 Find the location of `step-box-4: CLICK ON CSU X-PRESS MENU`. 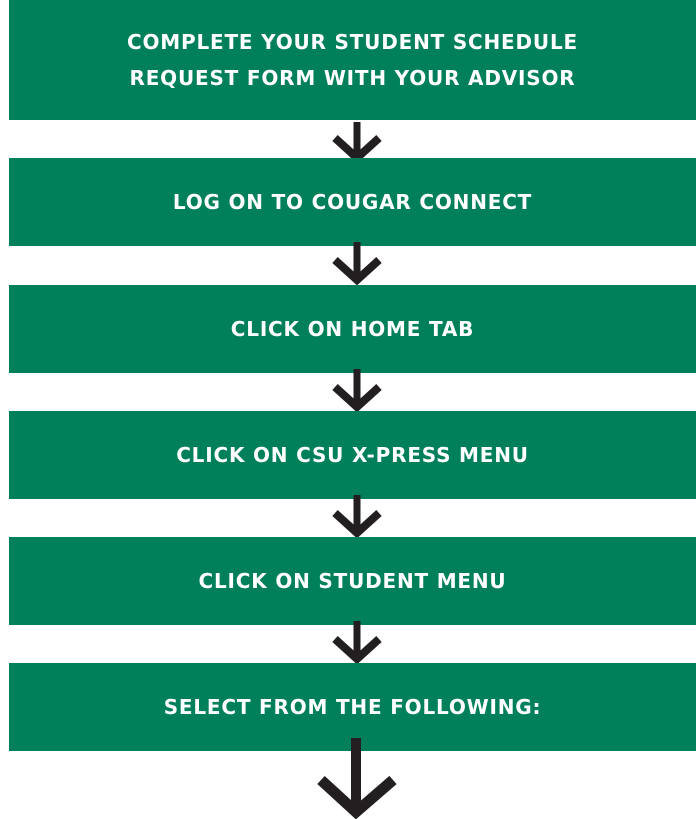

step-box-4: CLICK ON CSU X-PRESS MENU is located at coordinates (352, 455).